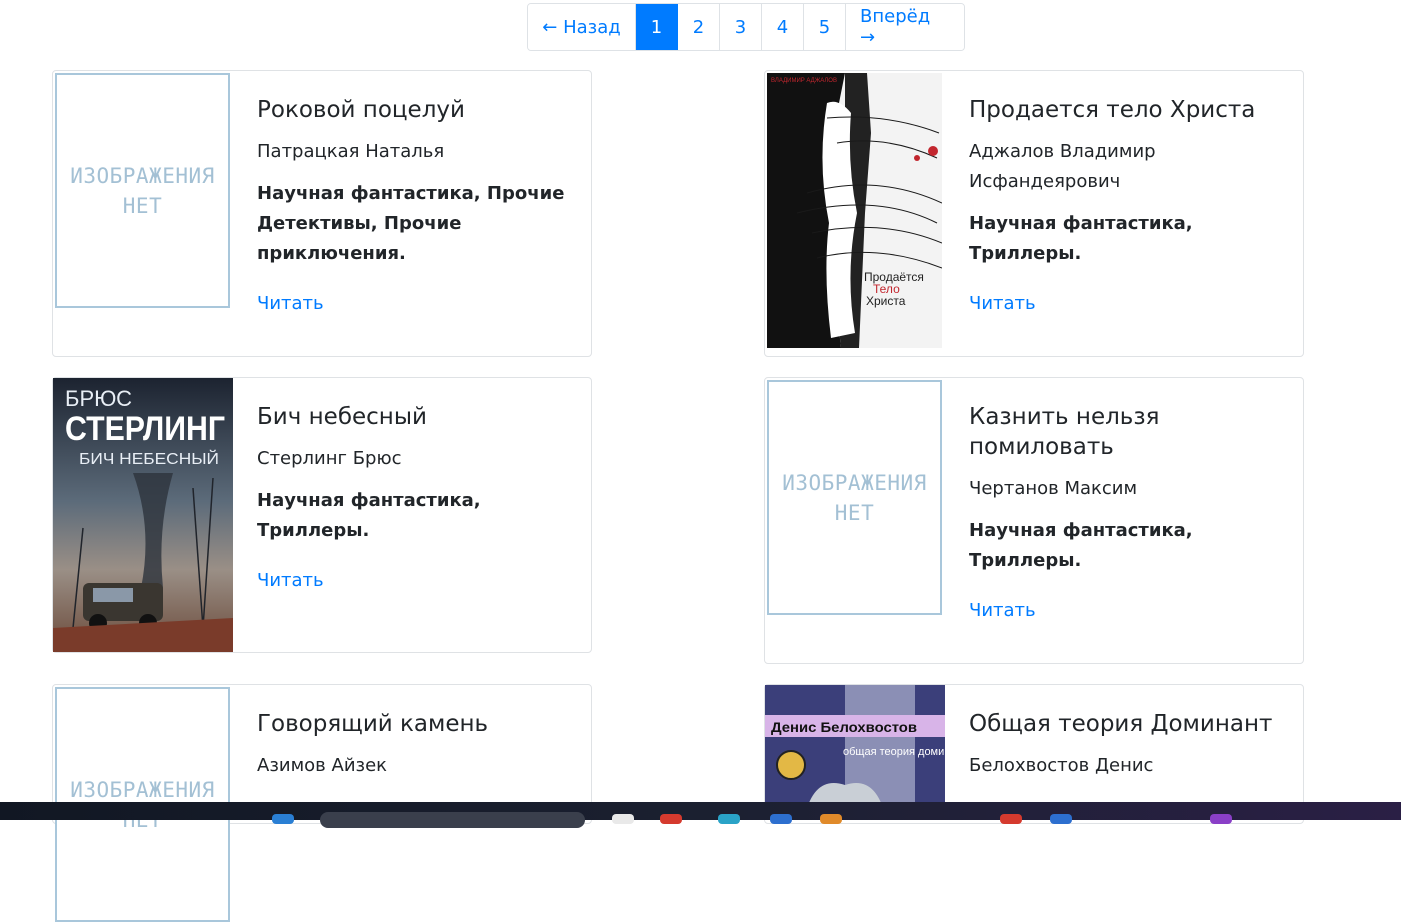 The image size is (1401, 922). Describe the element at coordinates (905, 27) in the screenshot. I see `next-page-button: Вперёд →` at that location.